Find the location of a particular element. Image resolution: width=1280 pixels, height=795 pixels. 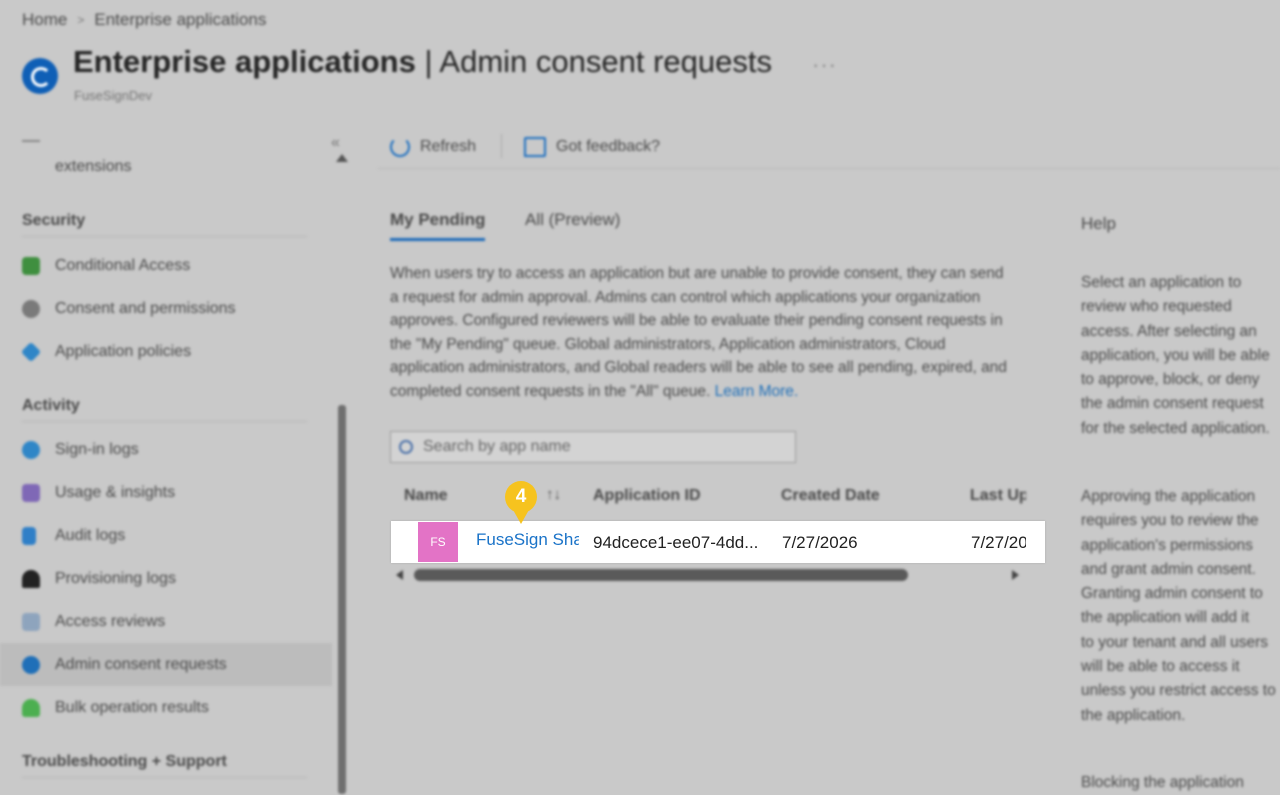

column-header-name: Name is located at coordinates (426, 496).